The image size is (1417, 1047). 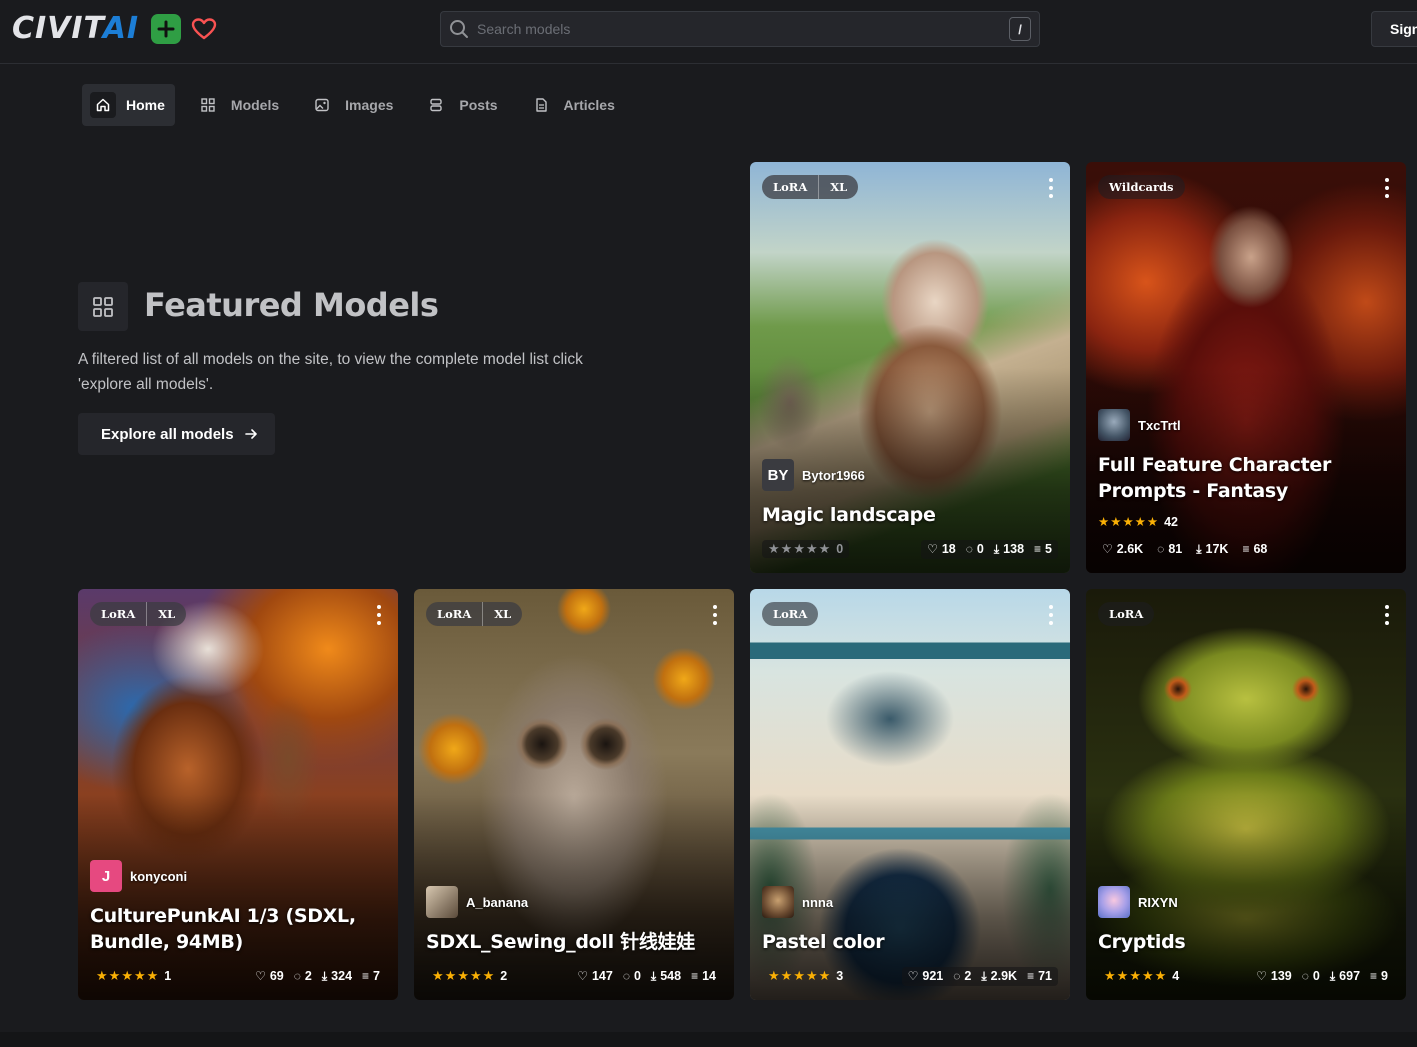 I want to click on civitai-logo: CIVITAI, so click(x=115, y=29).